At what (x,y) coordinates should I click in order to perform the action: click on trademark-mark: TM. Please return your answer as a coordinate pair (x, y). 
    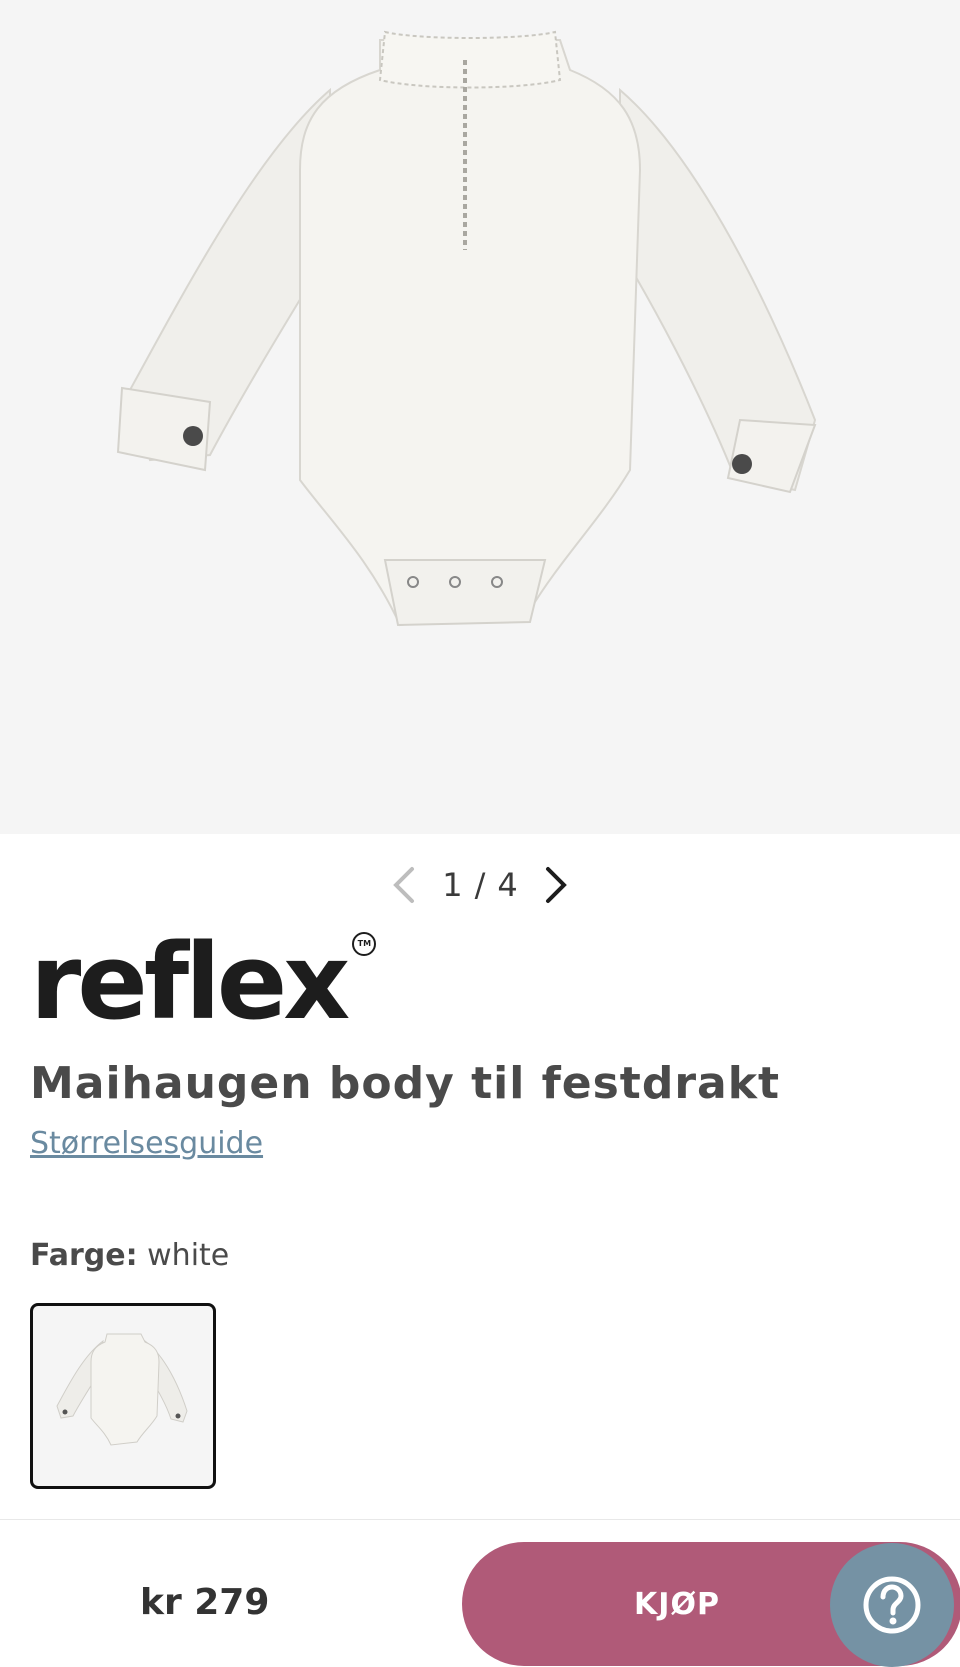
    Looking at the image, I should click on (364, 944).